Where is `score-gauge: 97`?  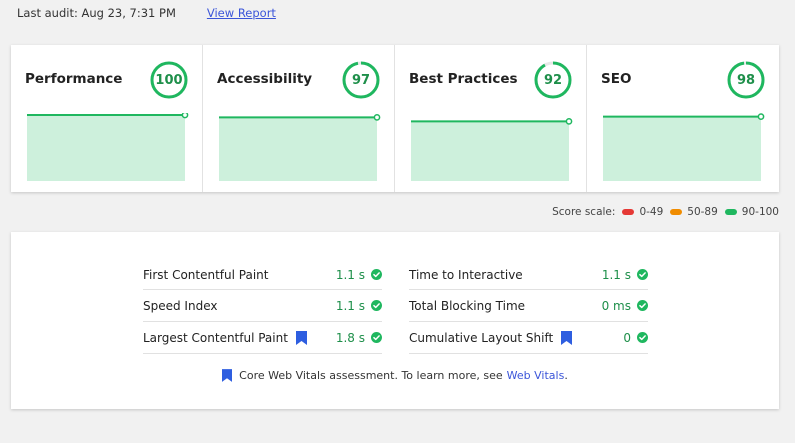
score-gauge: 97 is located at coordinates (361, 80).